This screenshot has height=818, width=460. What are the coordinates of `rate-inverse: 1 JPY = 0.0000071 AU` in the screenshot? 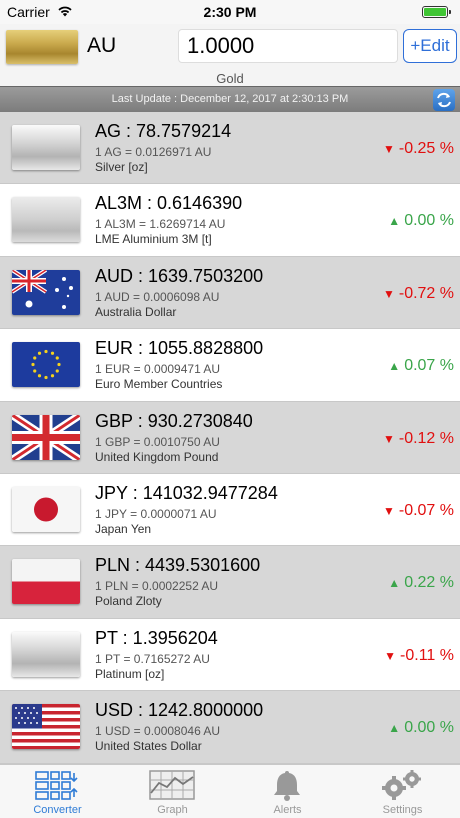 It's located at (156, 513).